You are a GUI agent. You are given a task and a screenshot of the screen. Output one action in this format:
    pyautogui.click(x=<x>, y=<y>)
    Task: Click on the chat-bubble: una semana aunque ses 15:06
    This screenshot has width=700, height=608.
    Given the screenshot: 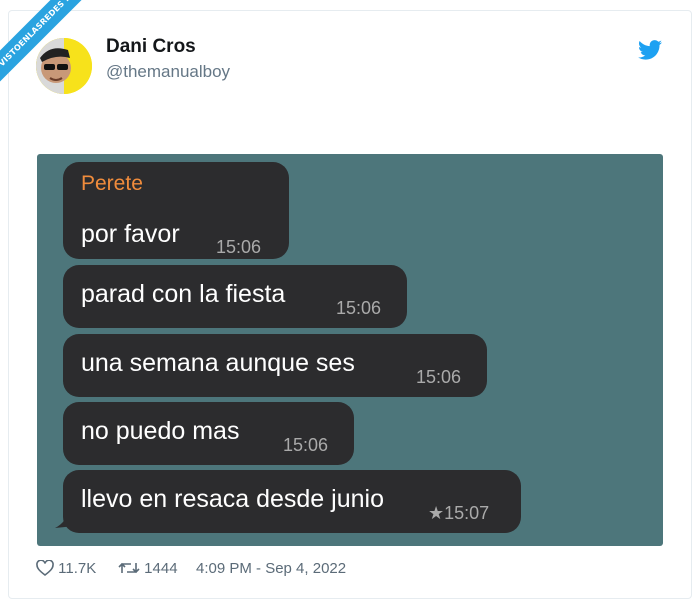 What is the action you would take?
    pyautogui.click(x=275, y=365)
    